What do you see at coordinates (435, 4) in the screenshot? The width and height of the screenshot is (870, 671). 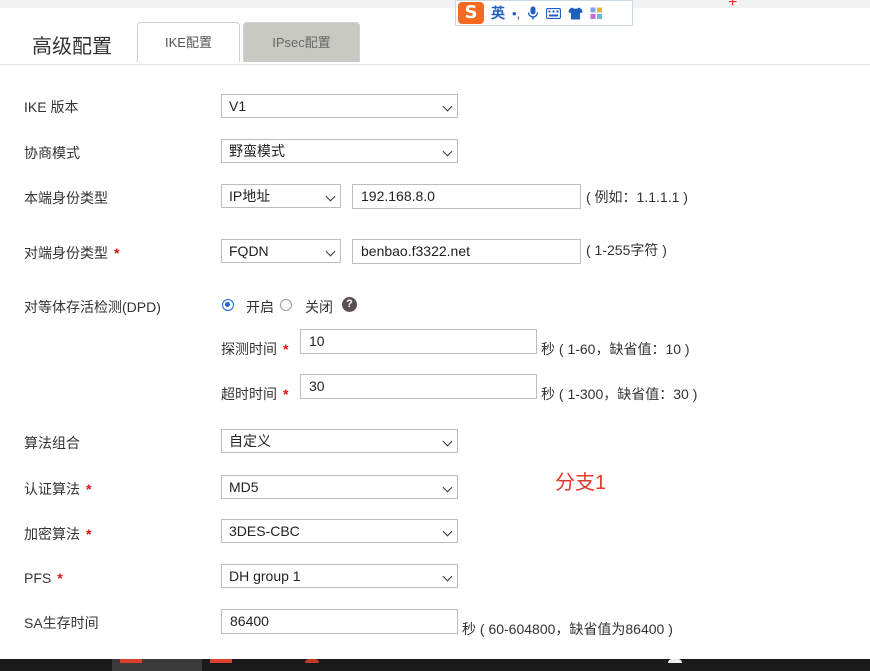 I see `top-strip` at bounding box center [435, 4].